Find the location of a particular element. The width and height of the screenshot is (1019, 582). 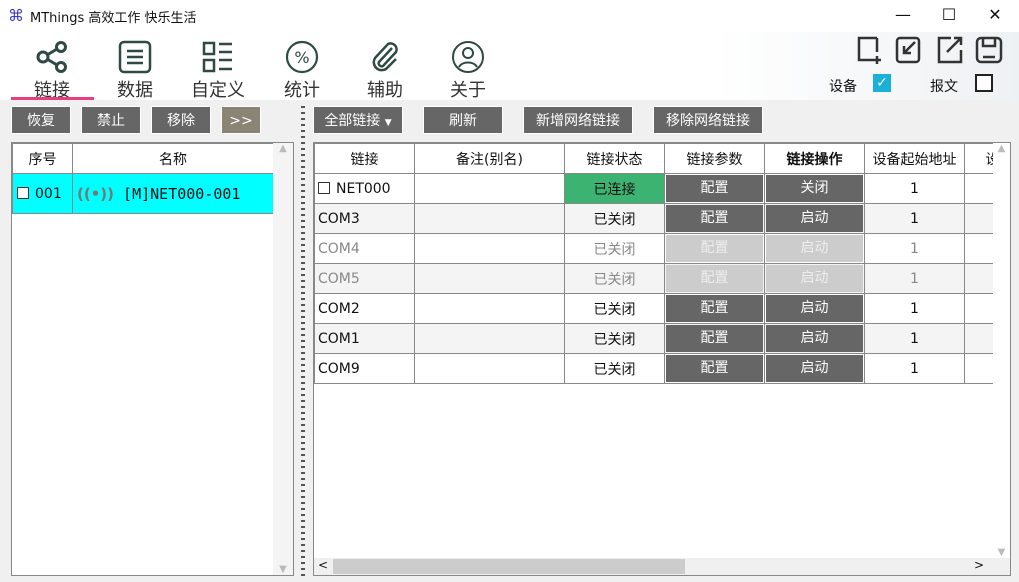

link-row: COM2 已关闭 配置 启动 1 is located at coordinates (662, 308).